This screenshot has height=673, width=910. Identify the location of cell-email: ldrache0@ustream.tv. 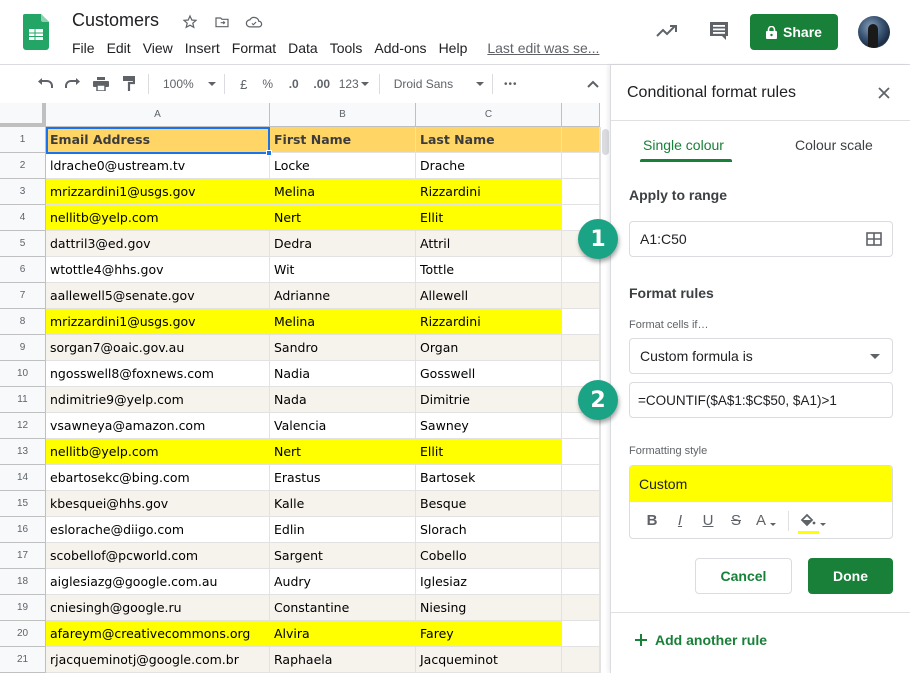
(158, 166).